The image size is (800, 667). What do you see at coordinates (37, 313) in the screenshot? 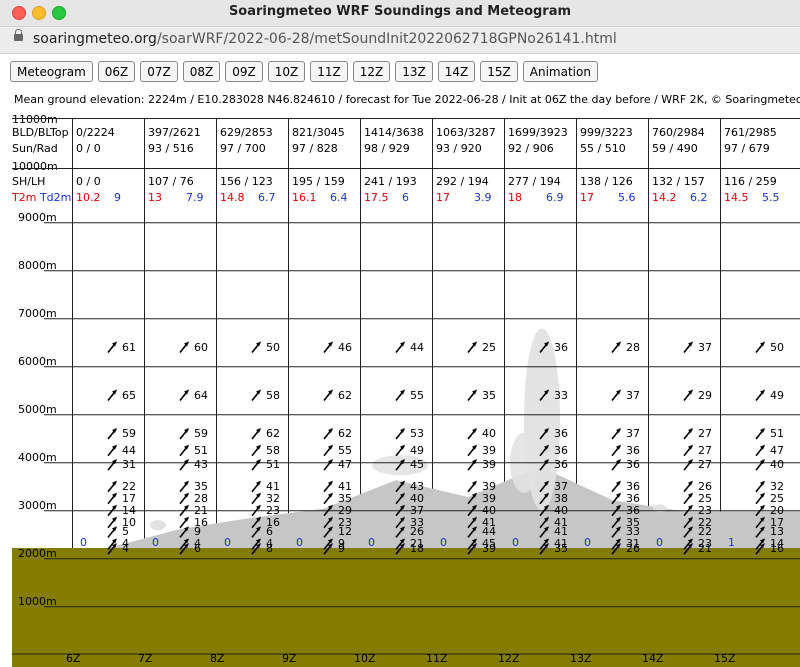
I see `y-axis-label: 7000m` at bounding box center [37, 313].